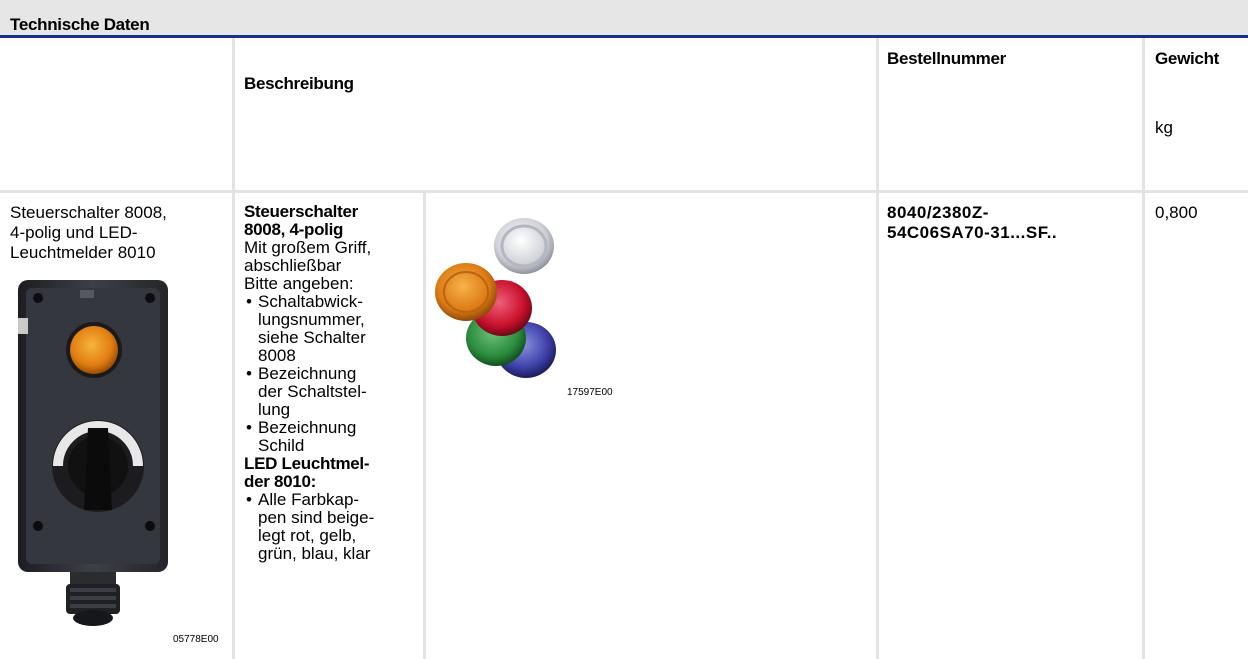 The height and width of the screenshot is (659, 1248). I want to click on weight-value: 0,800, so click(1176, 212).